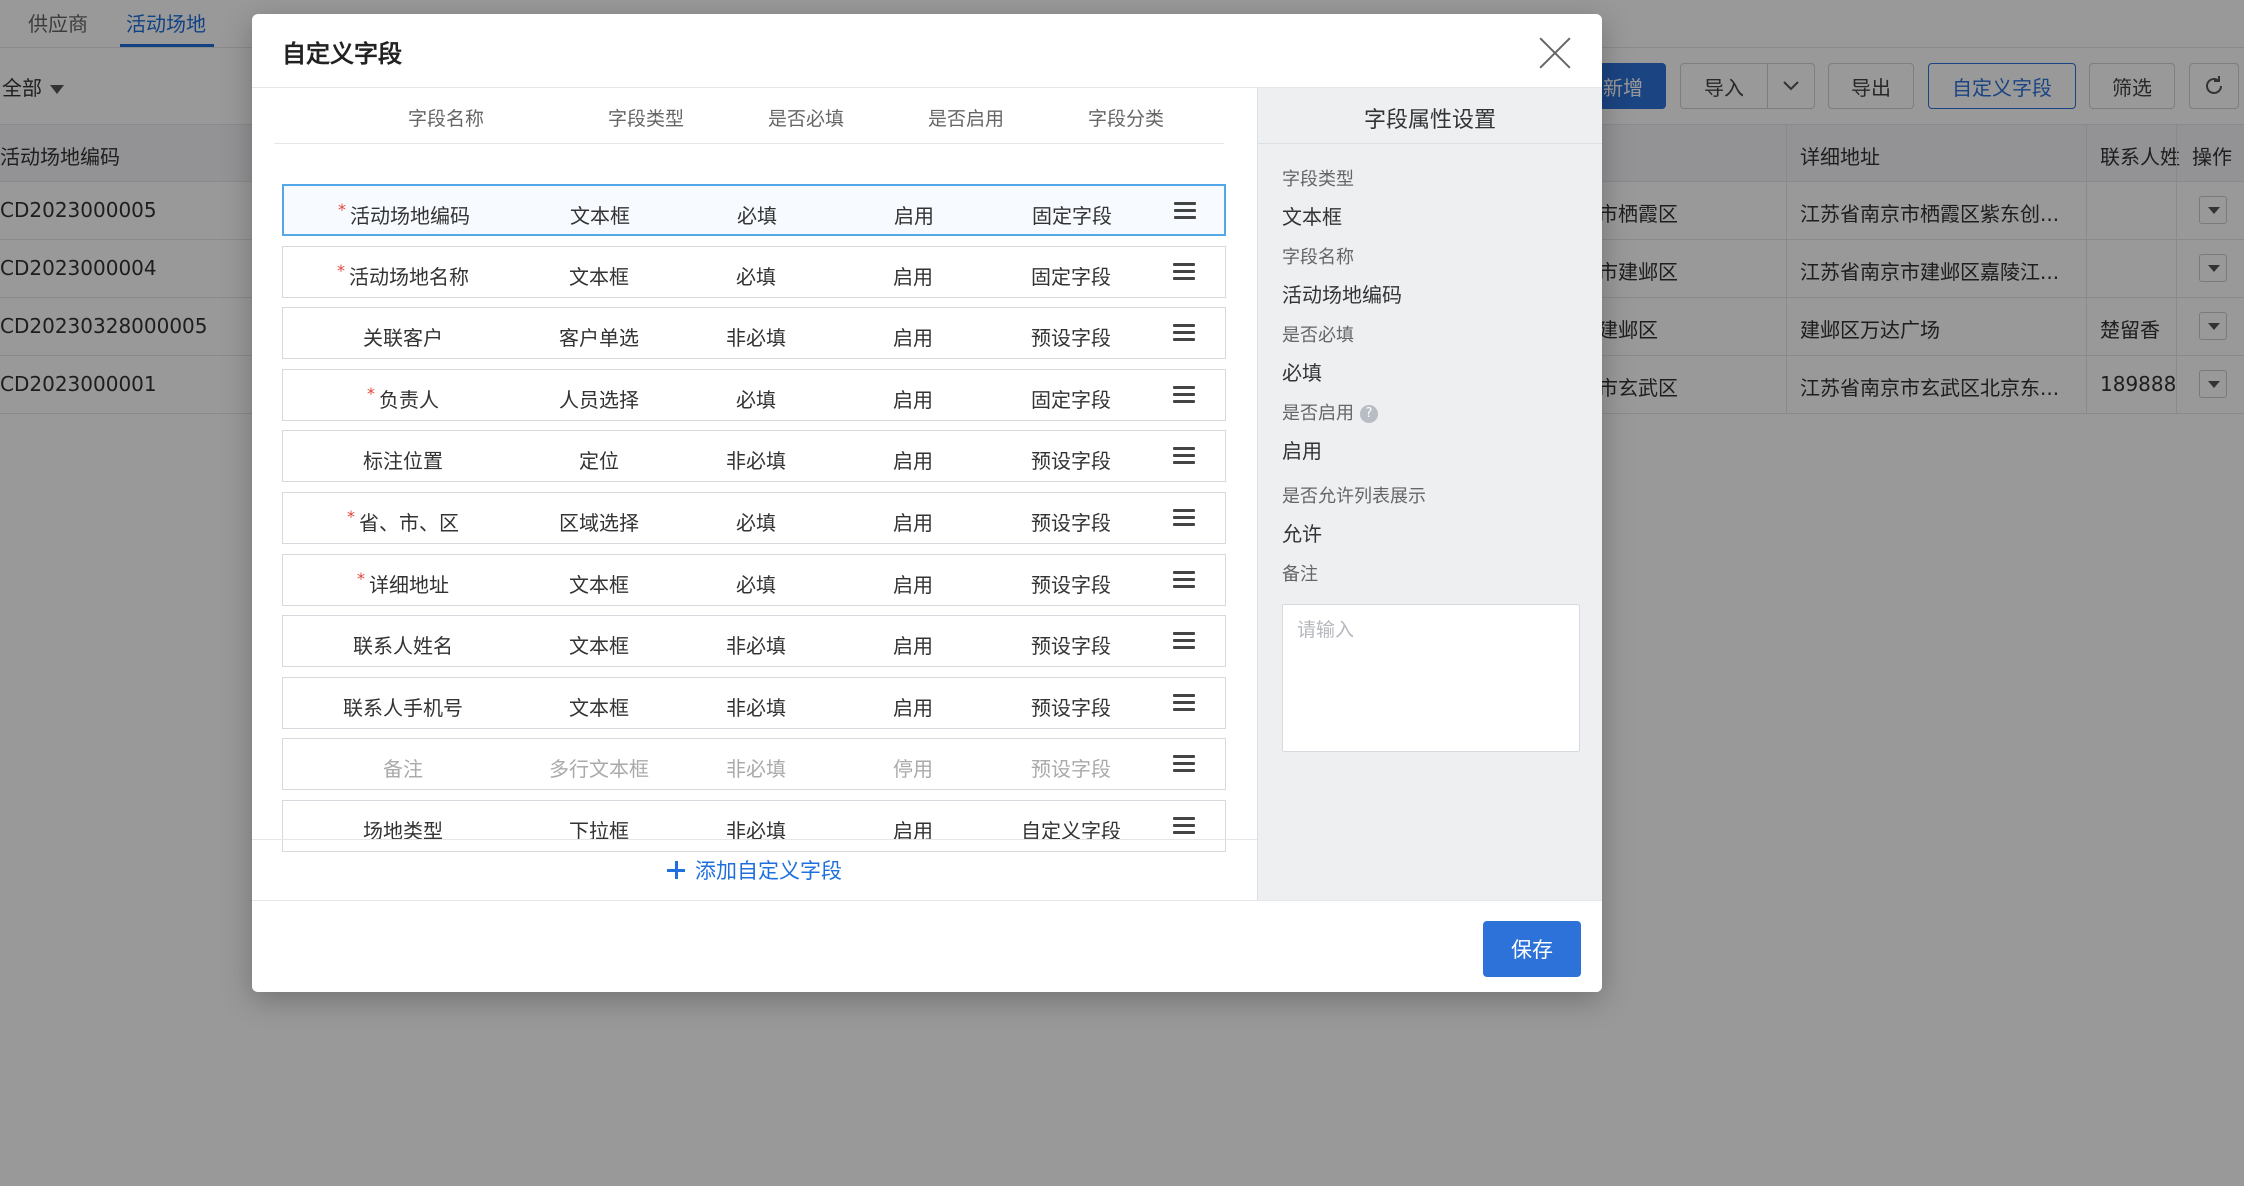  What do you see at coordinates (754, 518) in the screenshot?
I see `field-row: * 省、市、区 区域选择 必填 启用 预设字段` at bounding box center [754, 518].